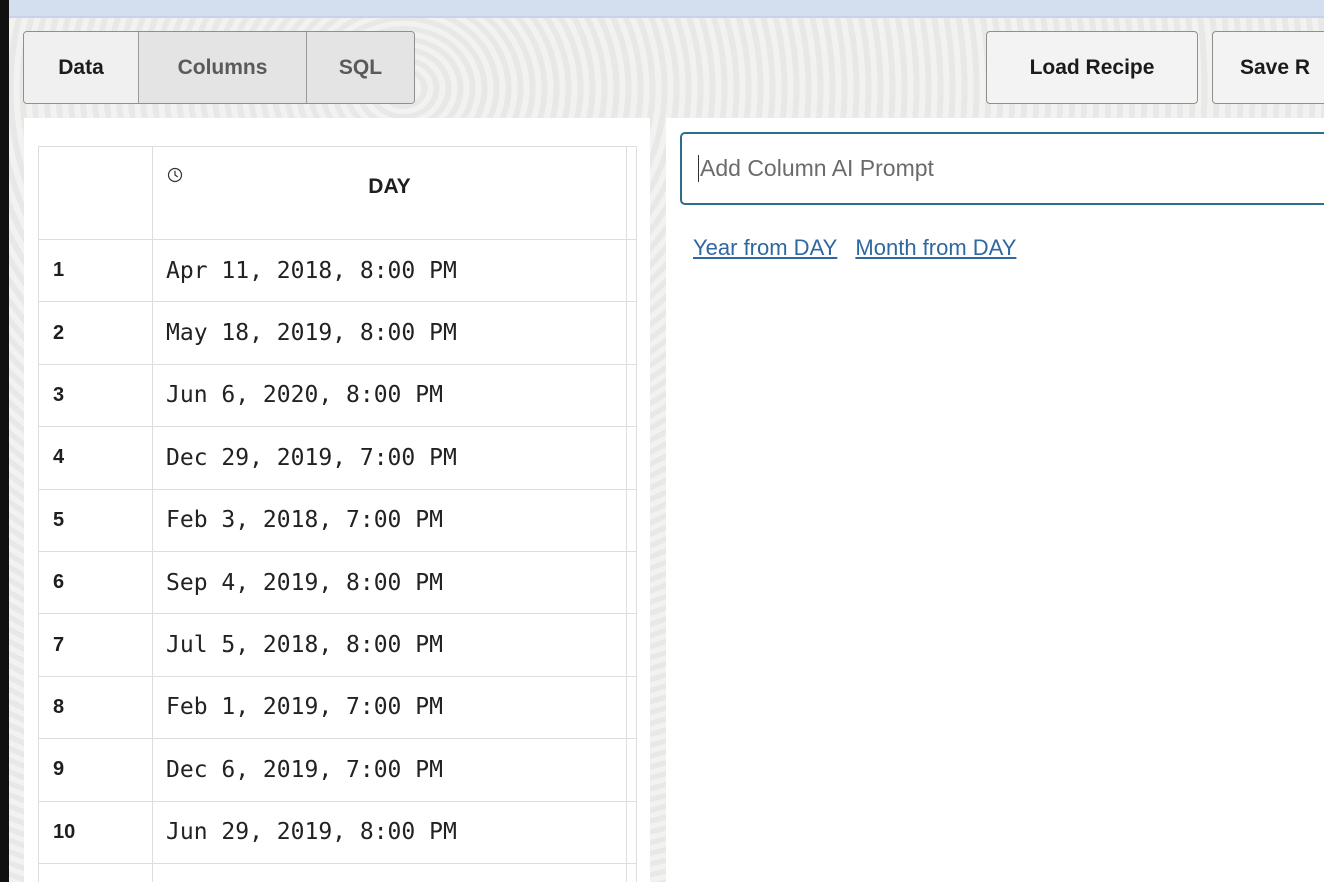  Describe the element at coordinates (95, 333) in the screenshot. I see `row-index: 2` at that location.